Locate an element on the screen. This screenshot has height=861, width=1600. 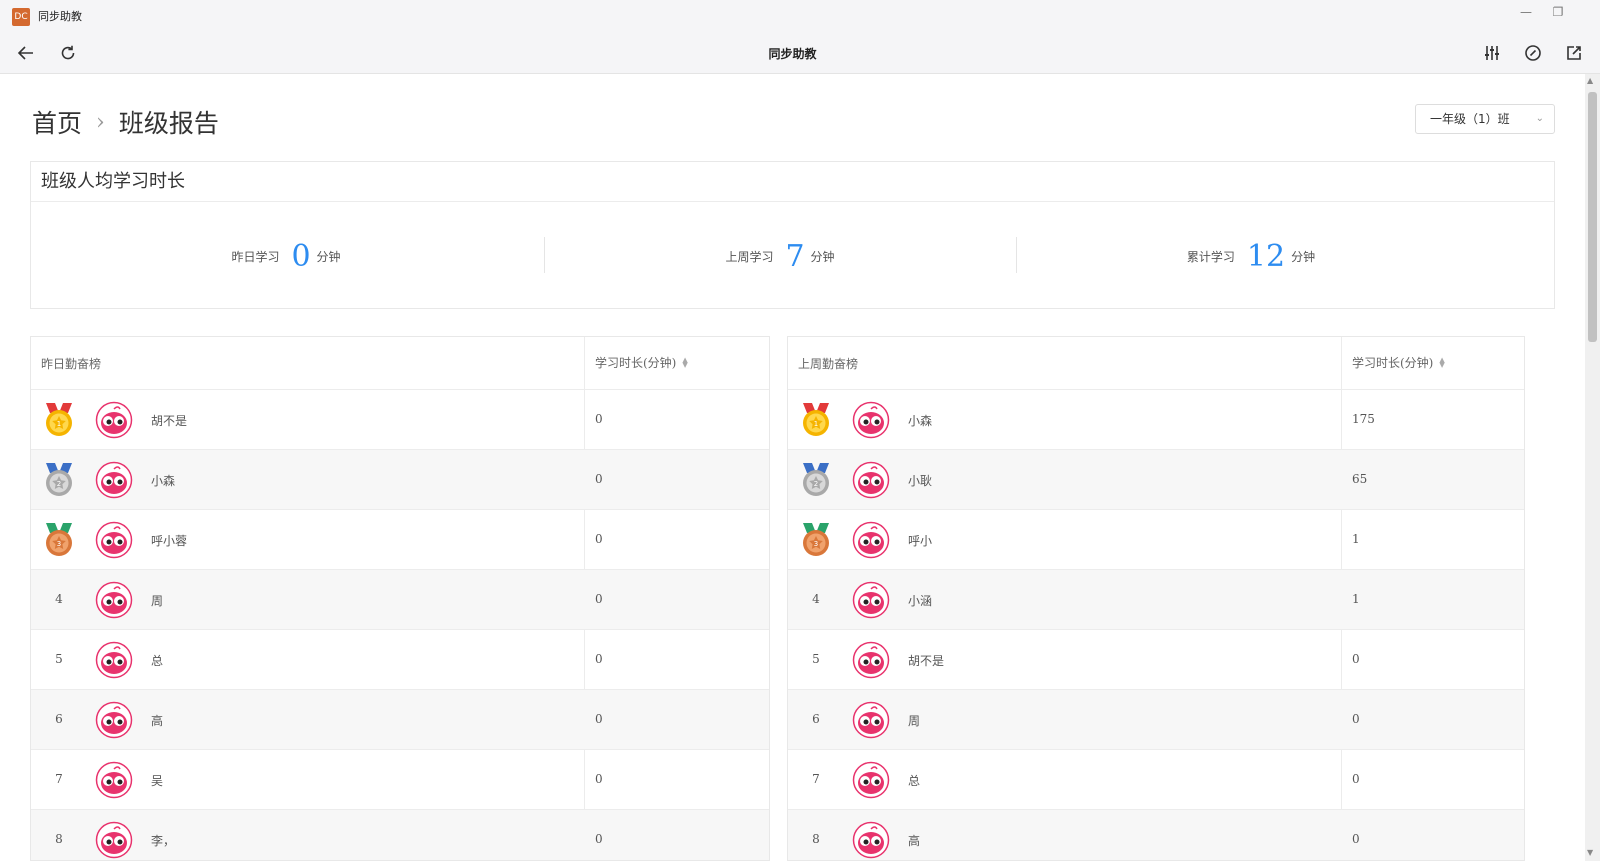
class-select: 一年级（1）班 ⌄ is located at coordinates (1485, 119).